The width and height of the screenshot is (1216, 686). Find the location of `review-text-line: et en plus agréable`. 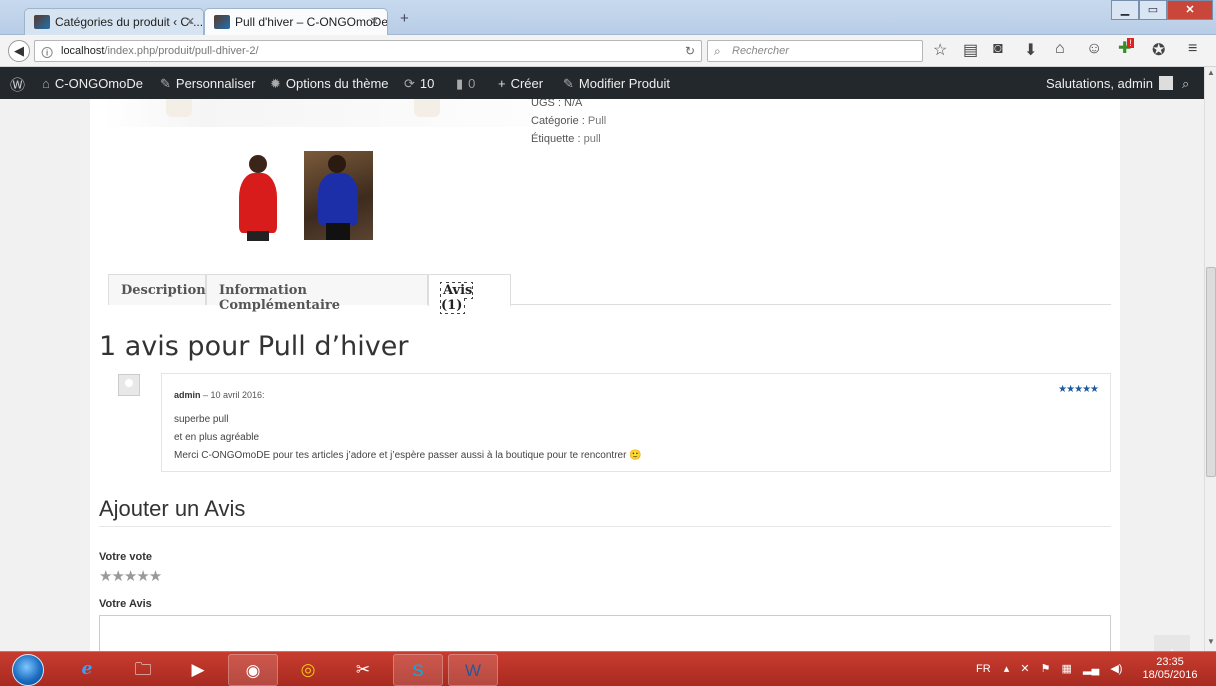

review-text-line: et en plus agréable is located at coordinates (217, 437).